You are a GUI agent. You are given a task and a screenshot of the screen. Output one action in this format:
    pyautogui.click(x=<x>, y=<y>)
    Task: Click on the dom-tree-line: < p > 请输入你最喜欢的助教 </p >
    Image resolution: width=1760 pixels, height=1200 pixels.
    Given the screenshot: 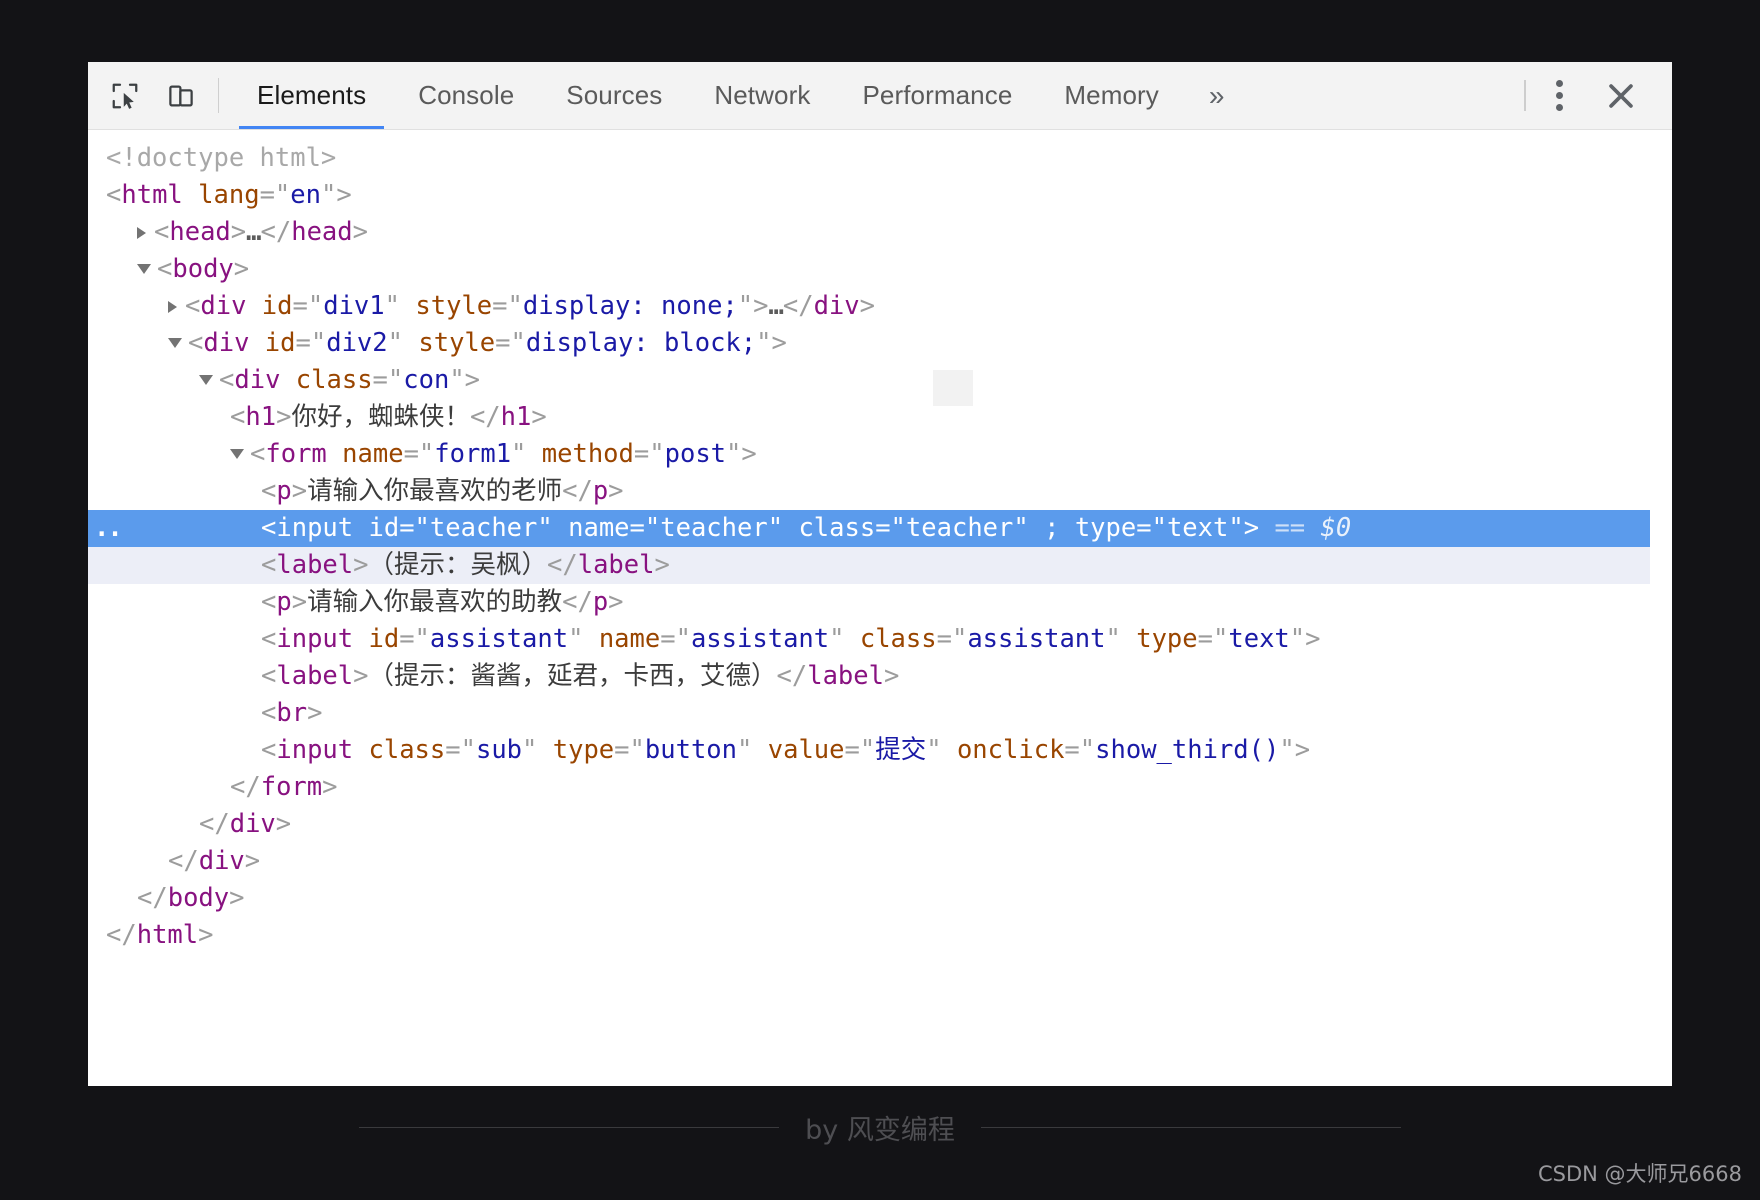 What is the action you would take?
    pyautogui.click(x=880, y=602)
    